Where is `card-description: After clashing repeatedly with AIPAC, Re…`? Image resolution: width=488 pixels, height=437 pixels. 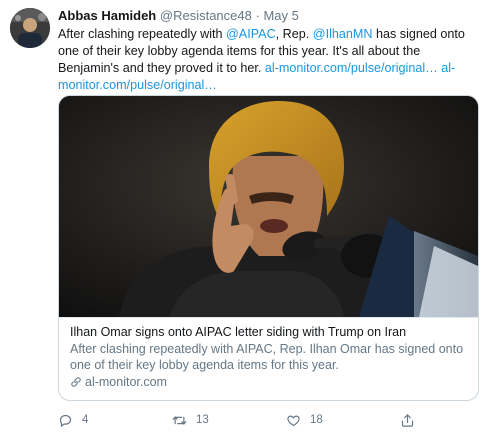 card-description: After clashing repeatedly with AIPAC, Re… is located at coordinates (267, 357).